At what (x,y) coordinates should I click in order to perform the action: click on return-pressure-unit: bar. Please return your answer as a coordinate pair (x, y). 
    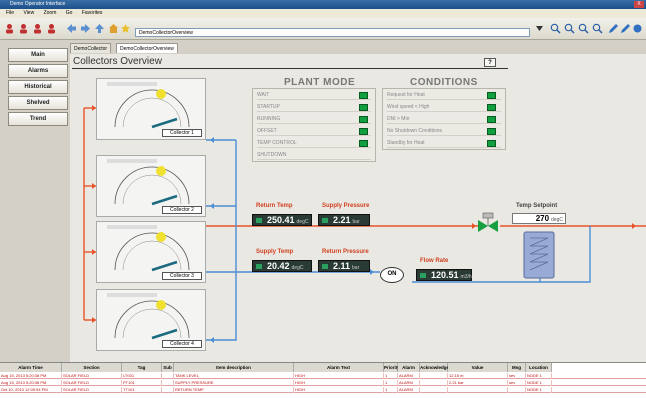
    Looking at the image, I should click on (356, 268).